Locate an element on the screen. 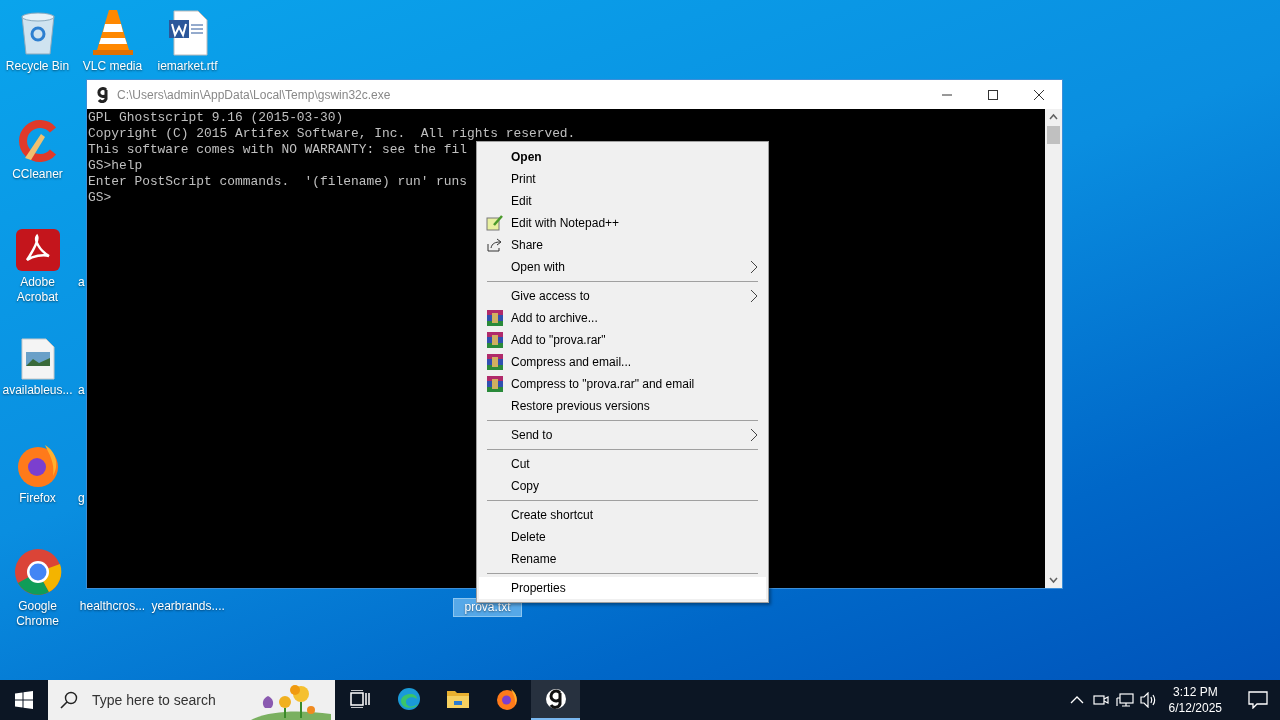 This screenshot has width=1280, height=720. menu-item: Create shortcut is located at coordinates (622, 515).